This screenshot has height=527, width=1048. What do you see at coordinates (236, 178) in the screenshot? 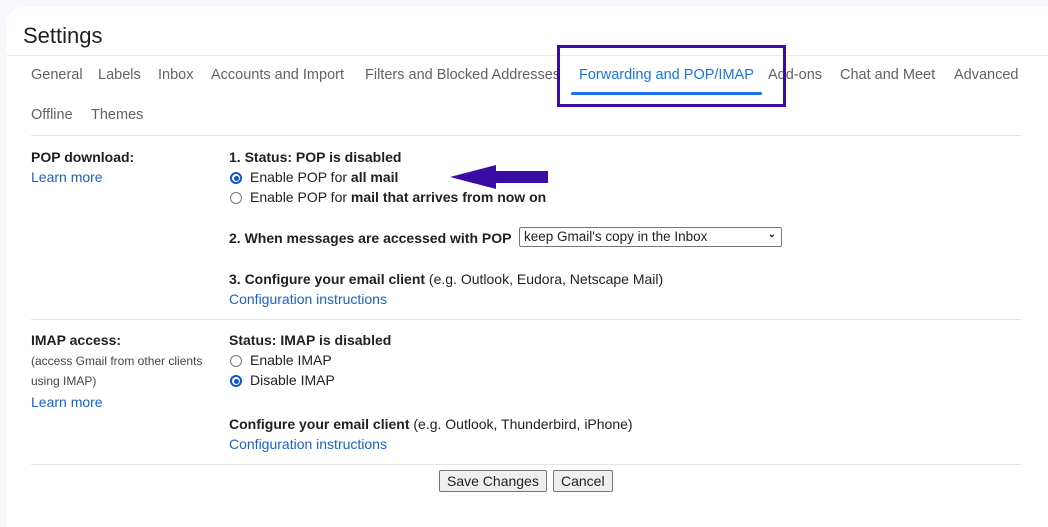
I see `radio-pop-all-mail` at bounding box center [236, 178].